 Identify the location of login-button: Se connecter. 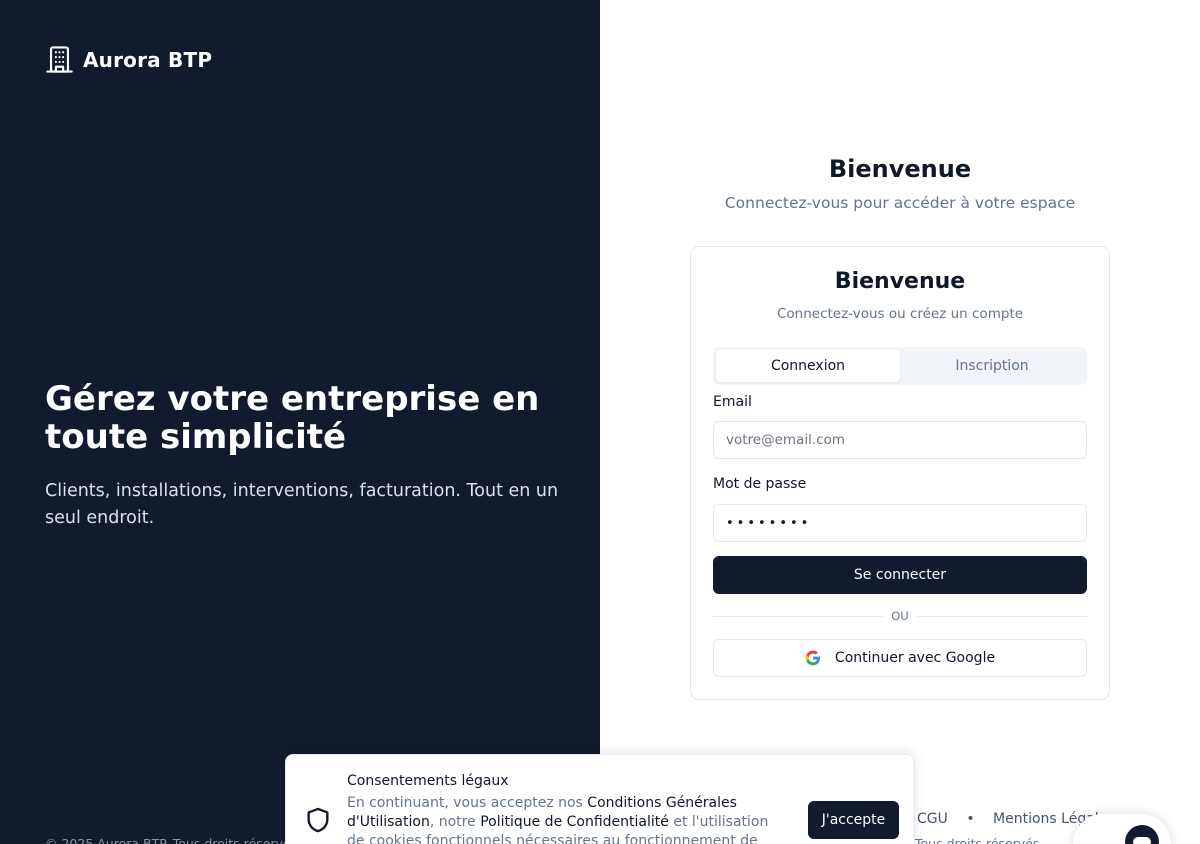
(900, 575).